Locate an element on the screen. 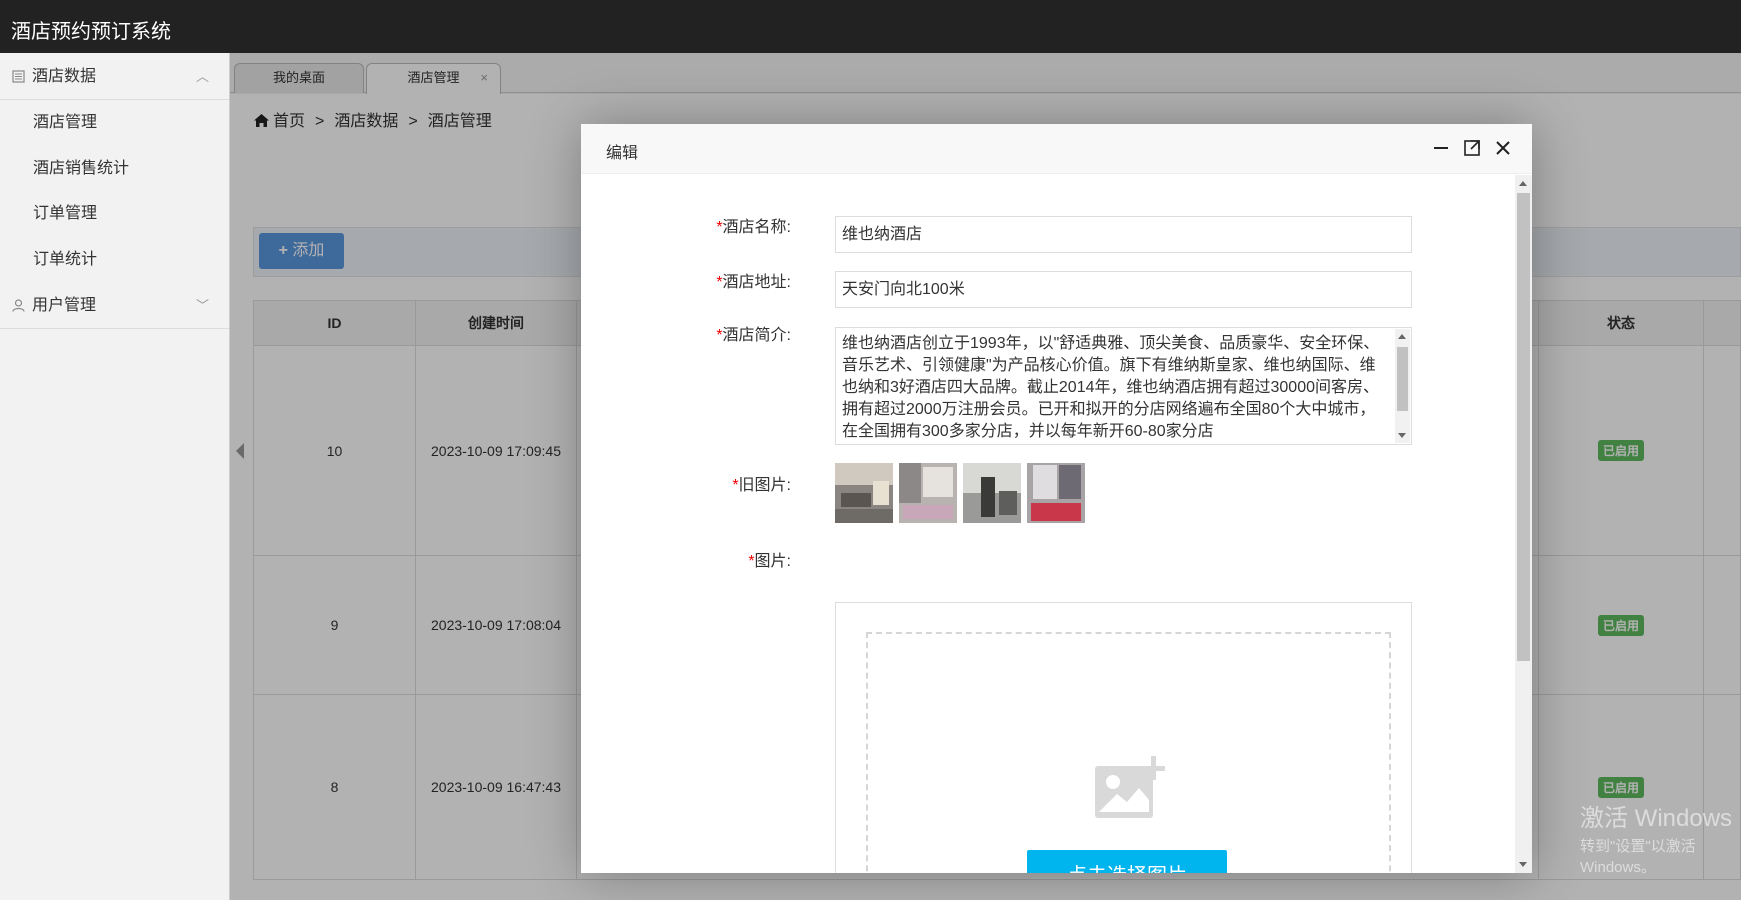  sidebar-item-order-manage: 订单管理 is located at coordinates (114, 214).